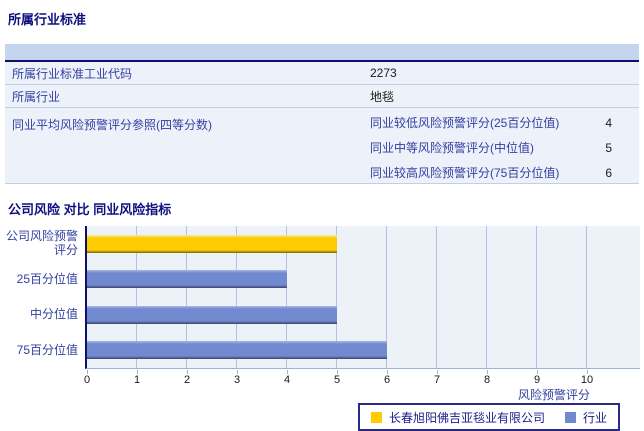 The image size is (644, 431). Describe the element at coordinates (212, 243) in the screenshot. I see `bar-company-score` at that location.